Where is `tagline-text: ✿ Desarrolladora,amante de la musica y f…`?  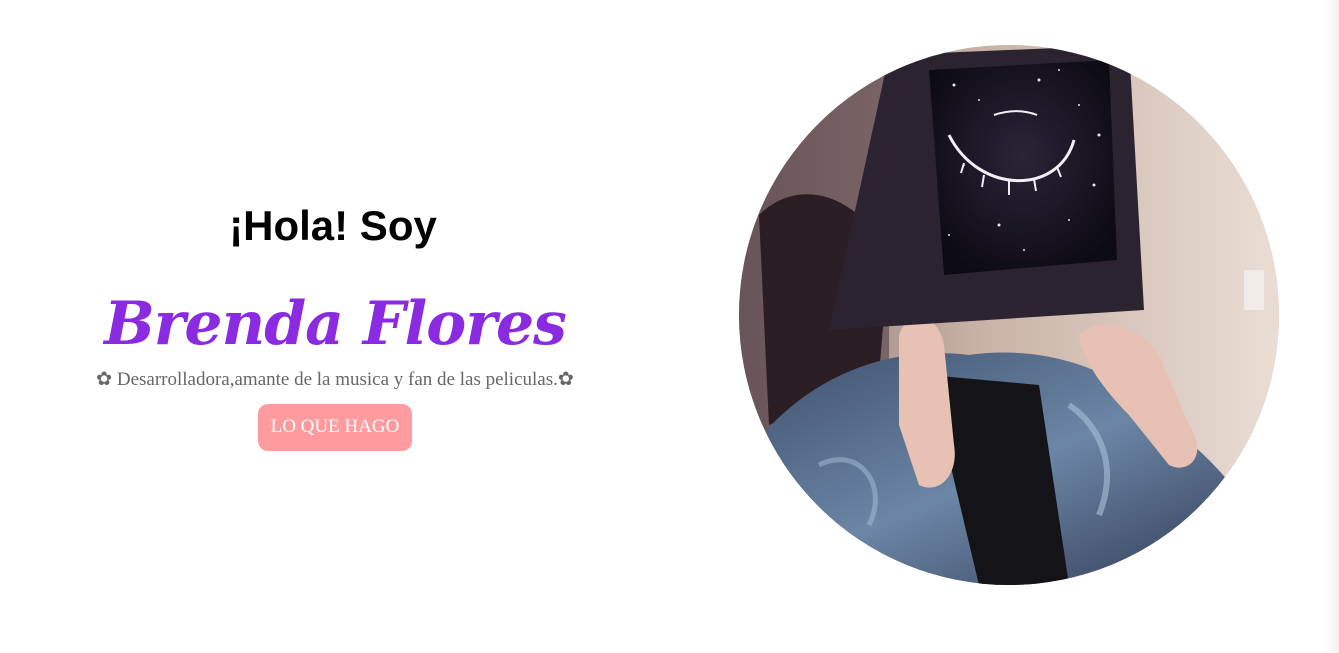
tagline-text: ✿ Desarrolladora,amante de la musica y f… is located at coordinates (335, 379).